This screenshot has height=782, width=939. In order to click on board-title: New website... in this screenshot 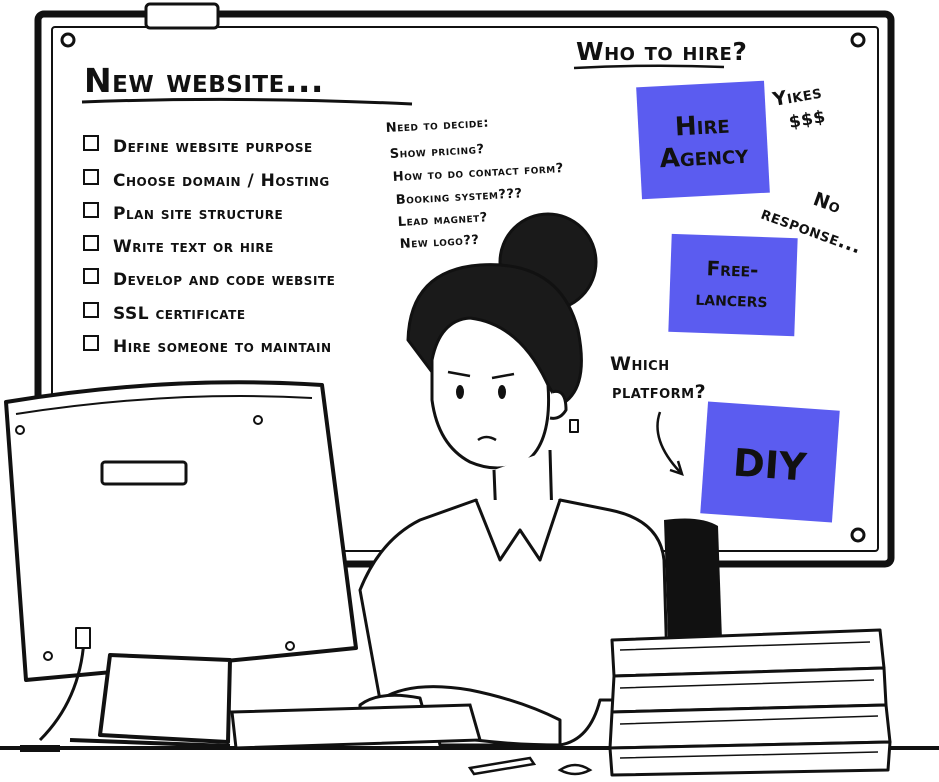, I will do `click(204, 80)`.